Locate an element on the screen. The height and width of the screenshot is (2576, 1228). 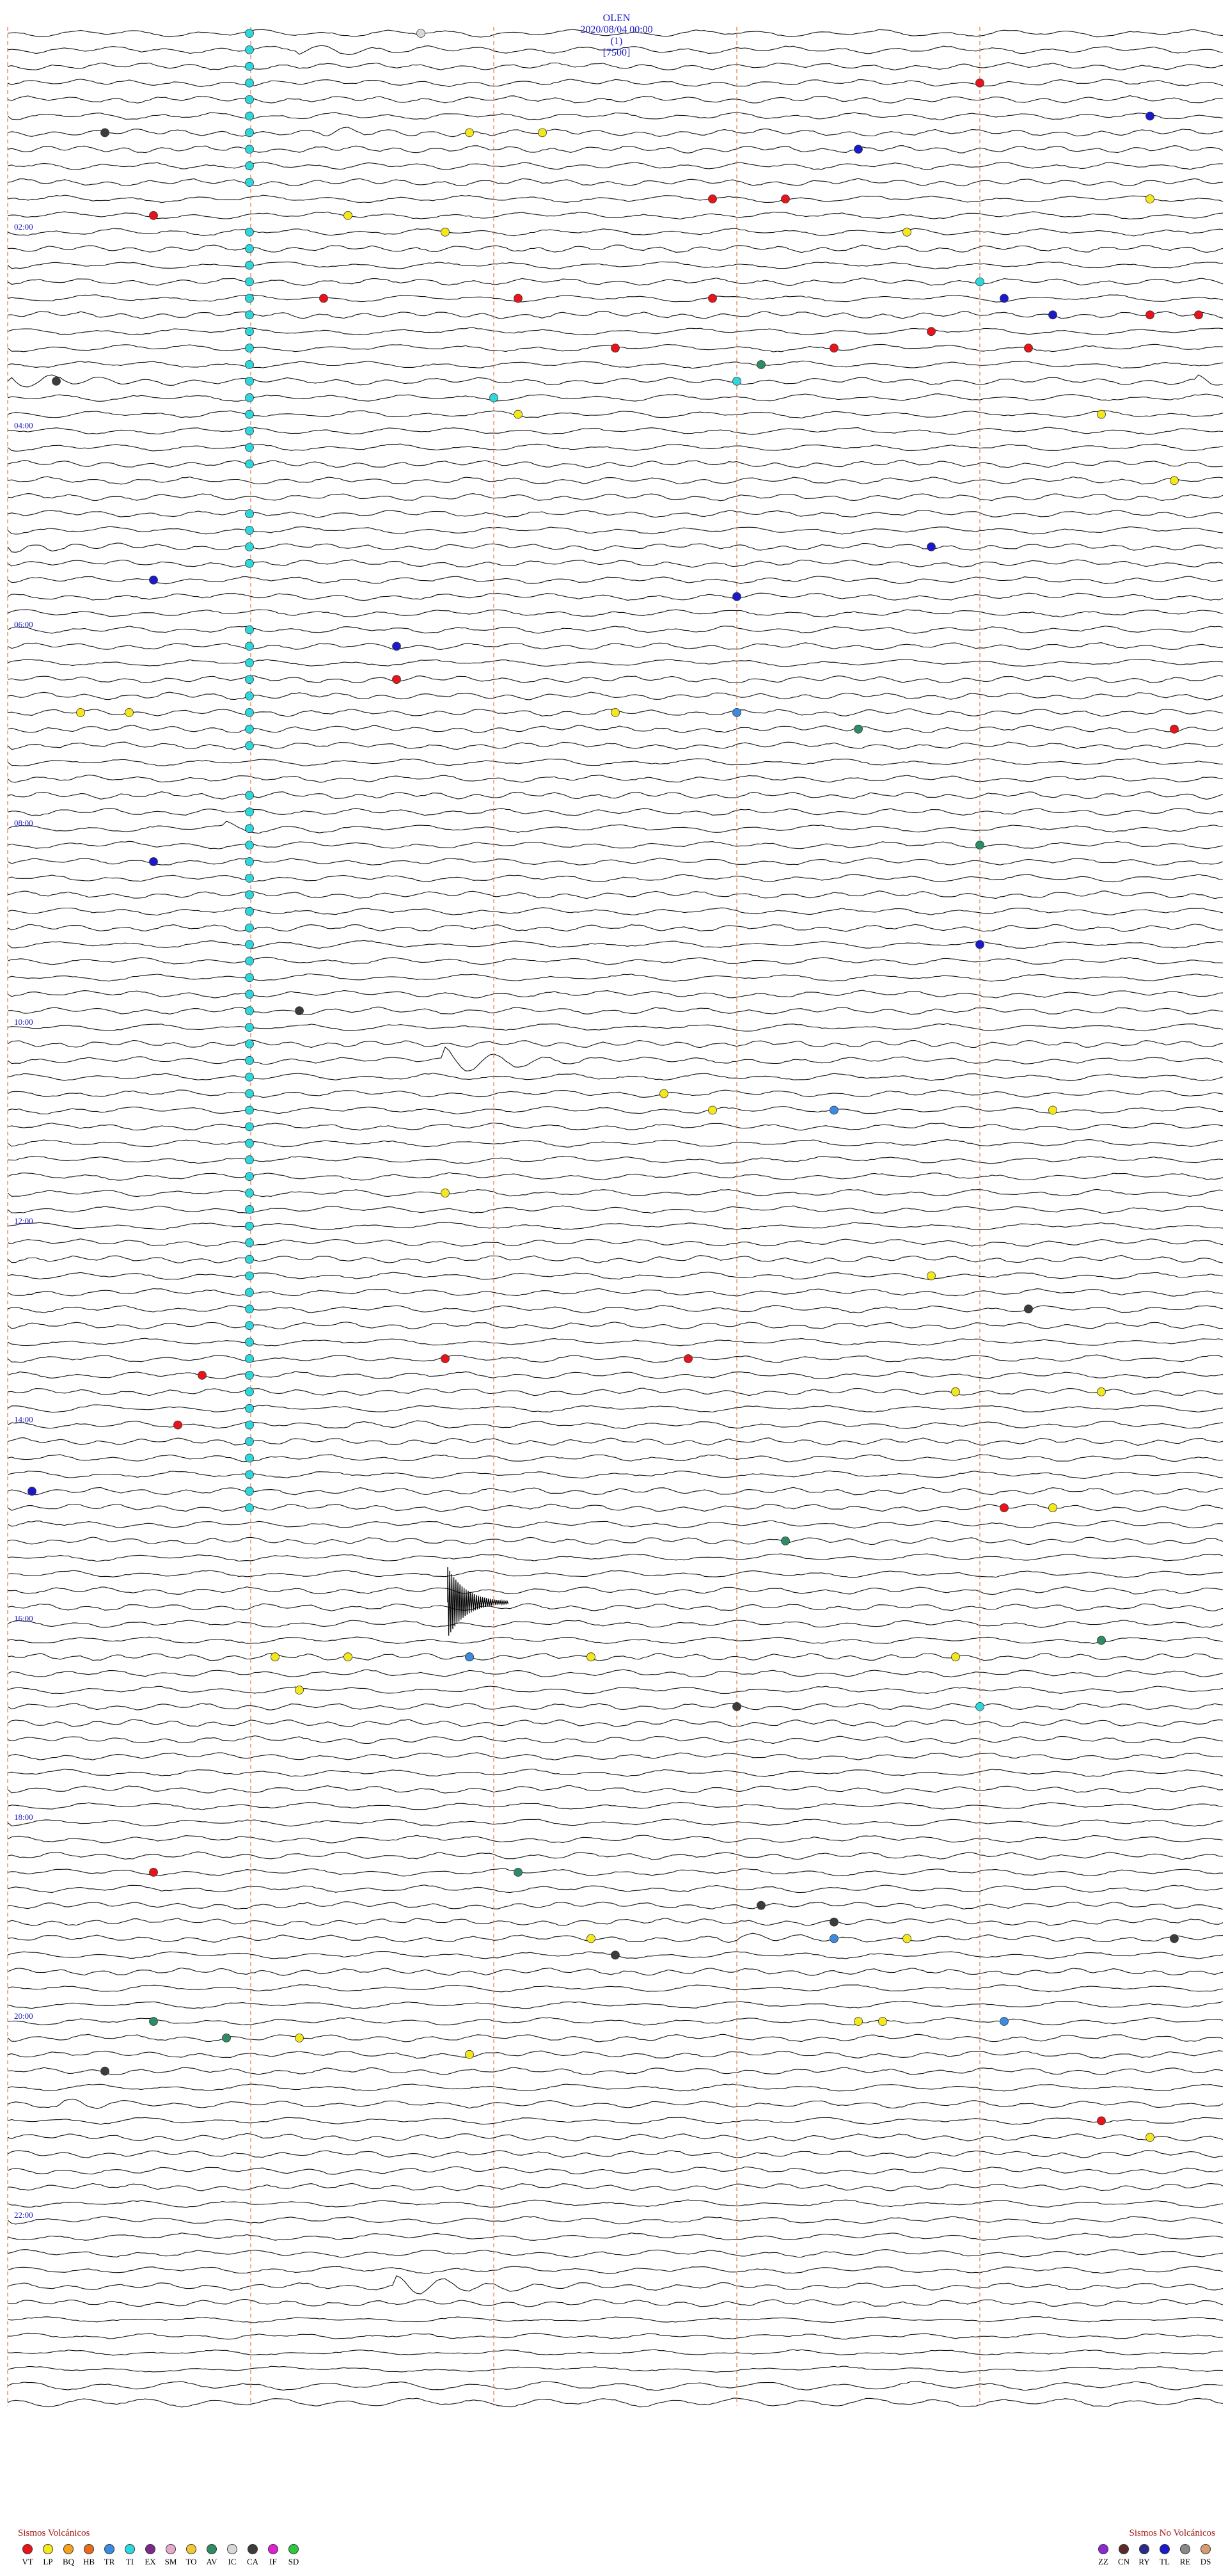
legend-volcanic-ti: TI is located at coordinates (129, 2555).